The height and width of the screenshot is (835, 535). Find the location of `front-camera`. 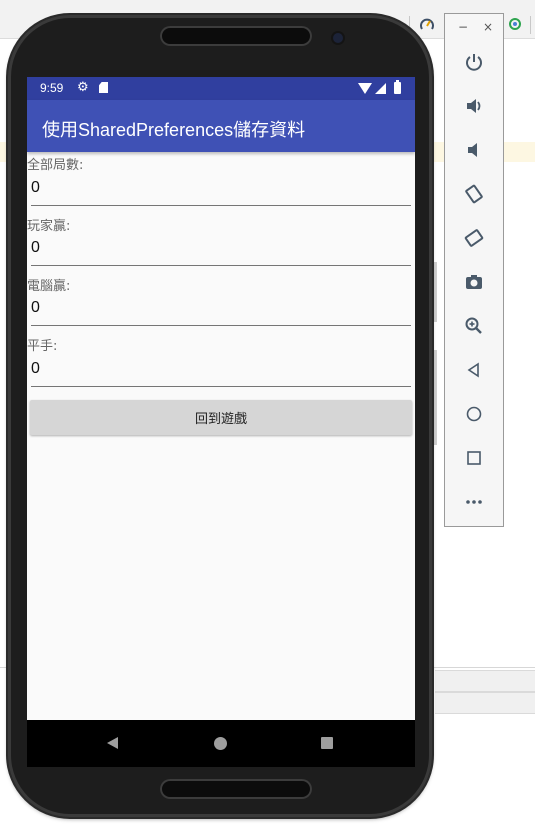

front-camera is located at coordinates (338, 38).